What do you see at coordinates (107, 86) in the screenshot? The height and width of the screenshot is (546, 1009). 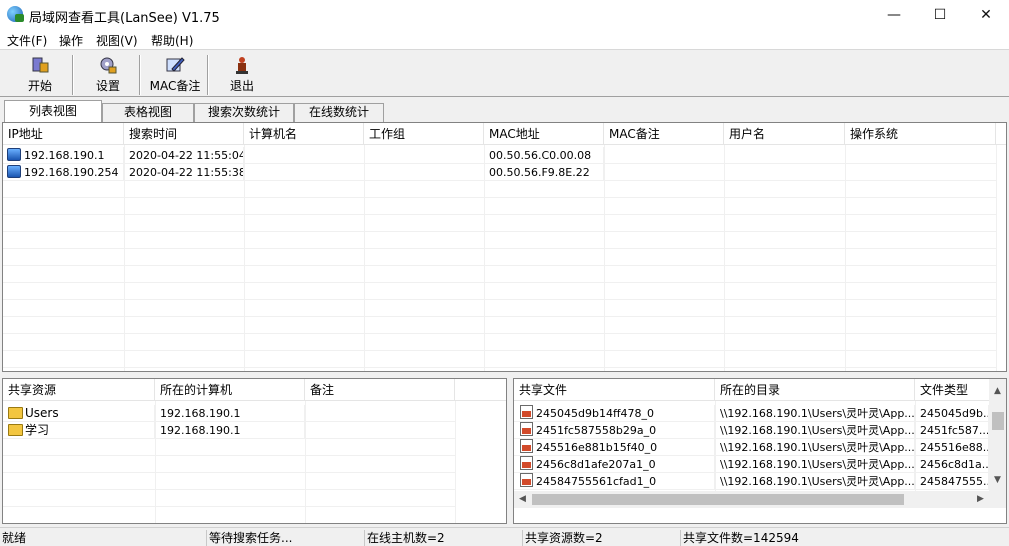 I see `settings-label: 设置` at bounding box center [107, 86].